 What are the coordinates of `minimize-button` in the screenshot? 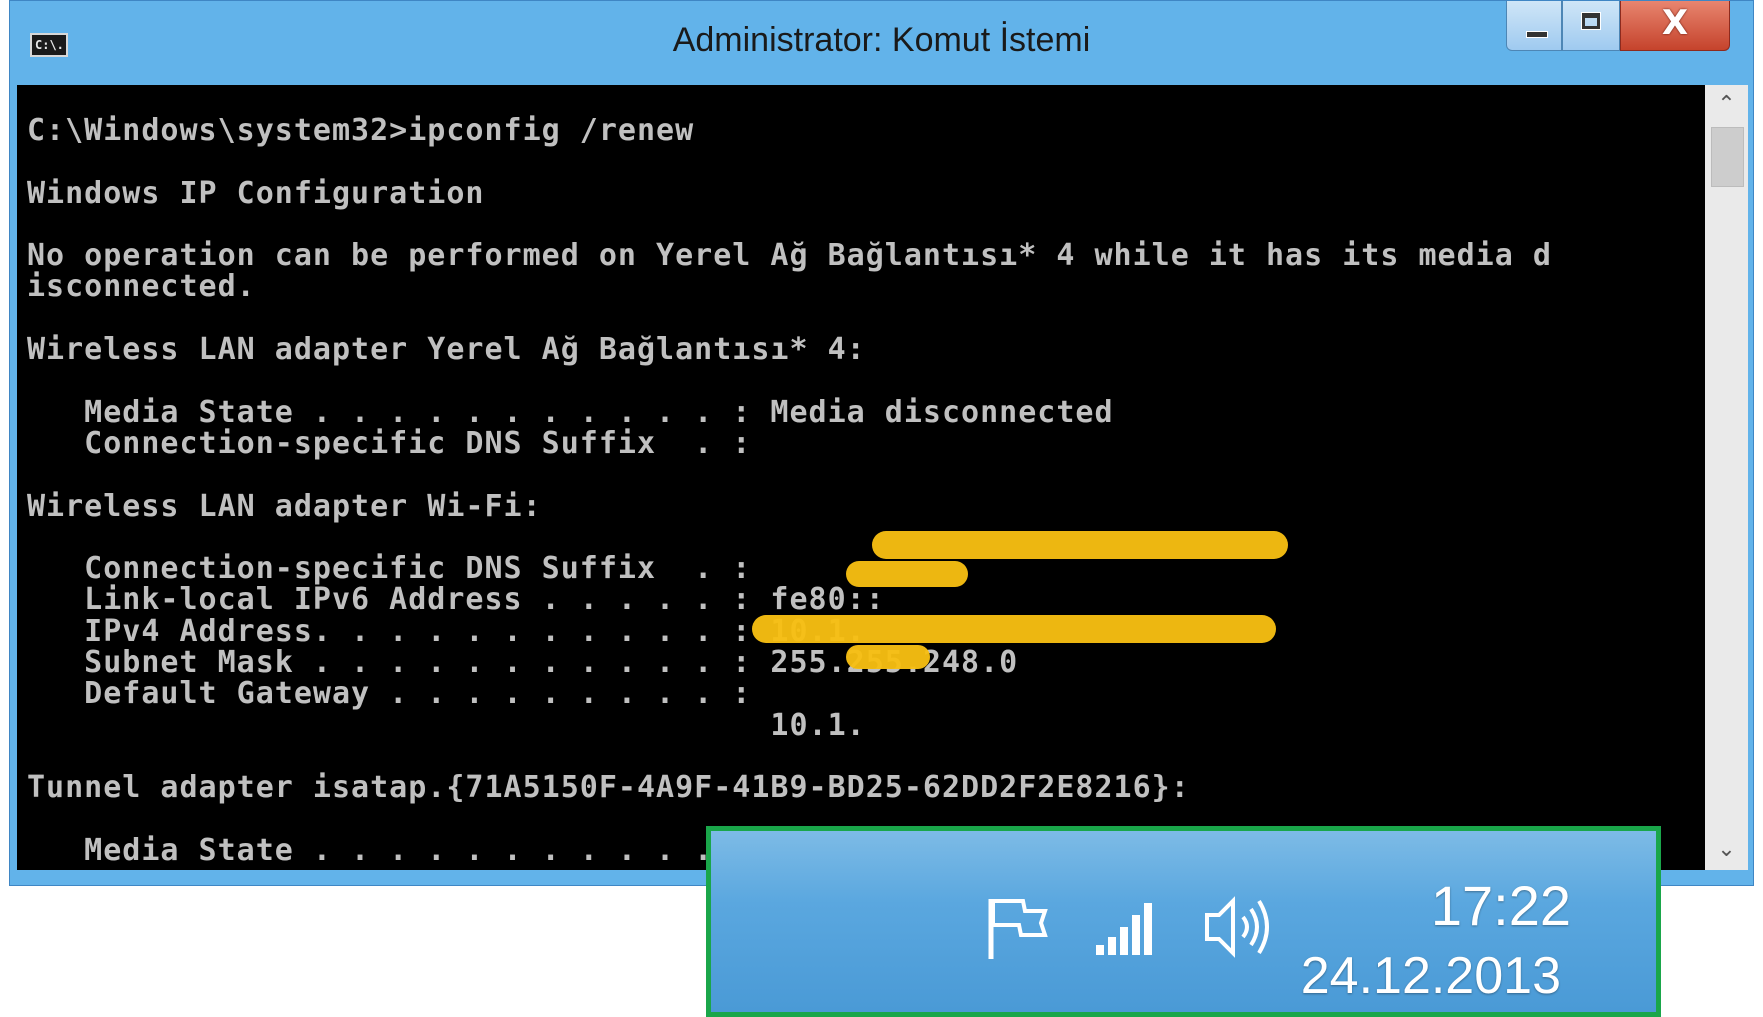 It's located at (1534, 26).